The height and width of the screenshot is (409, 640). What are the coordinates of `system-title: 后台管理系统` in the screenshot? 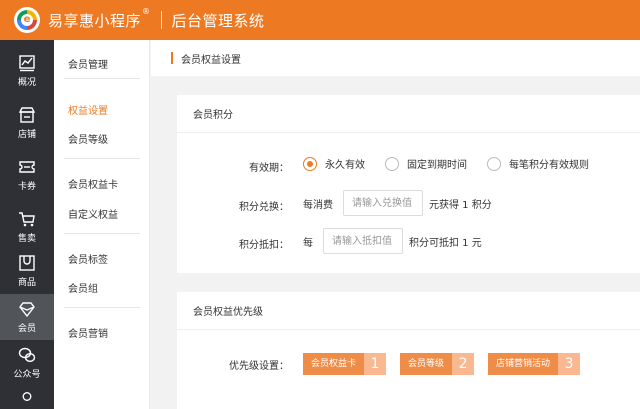 It's located at (218, 20).